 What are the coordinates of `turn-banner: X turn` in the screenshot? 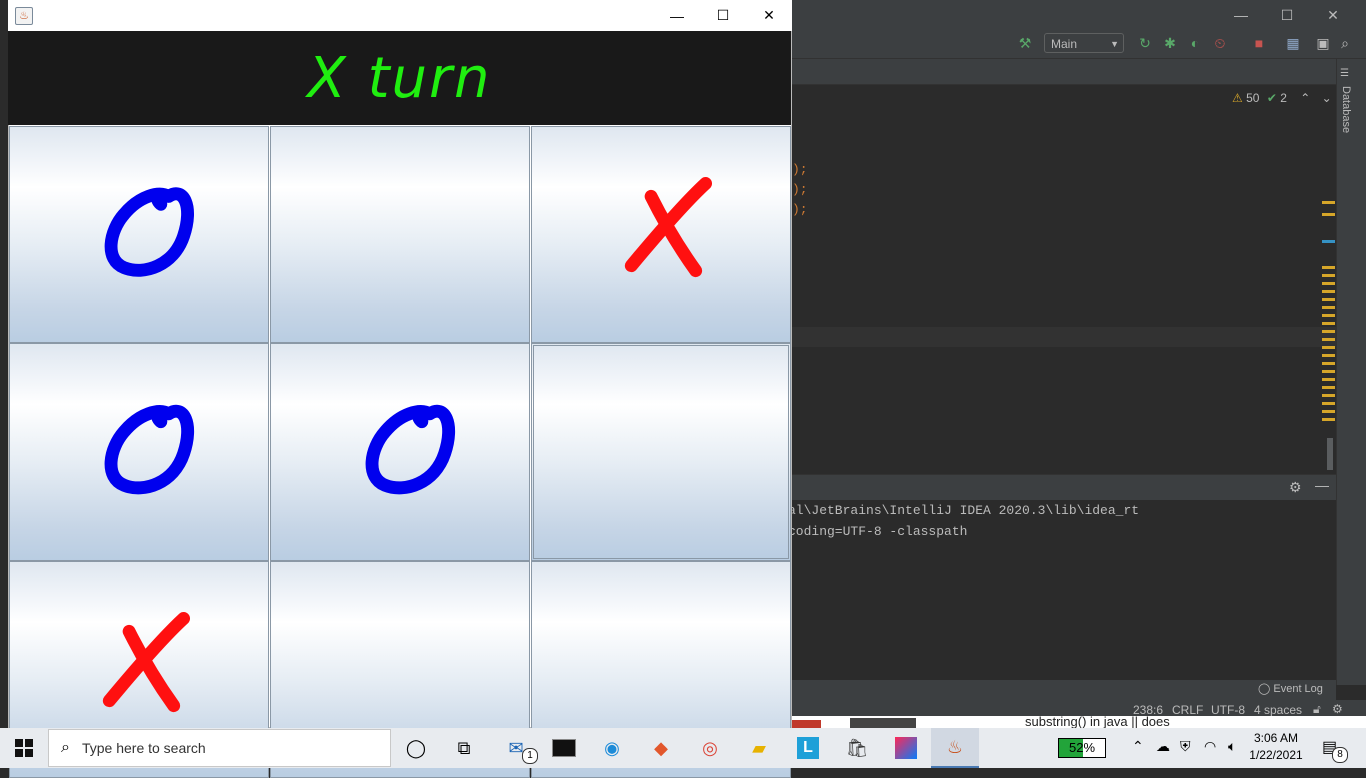 It's located at (399, 78).